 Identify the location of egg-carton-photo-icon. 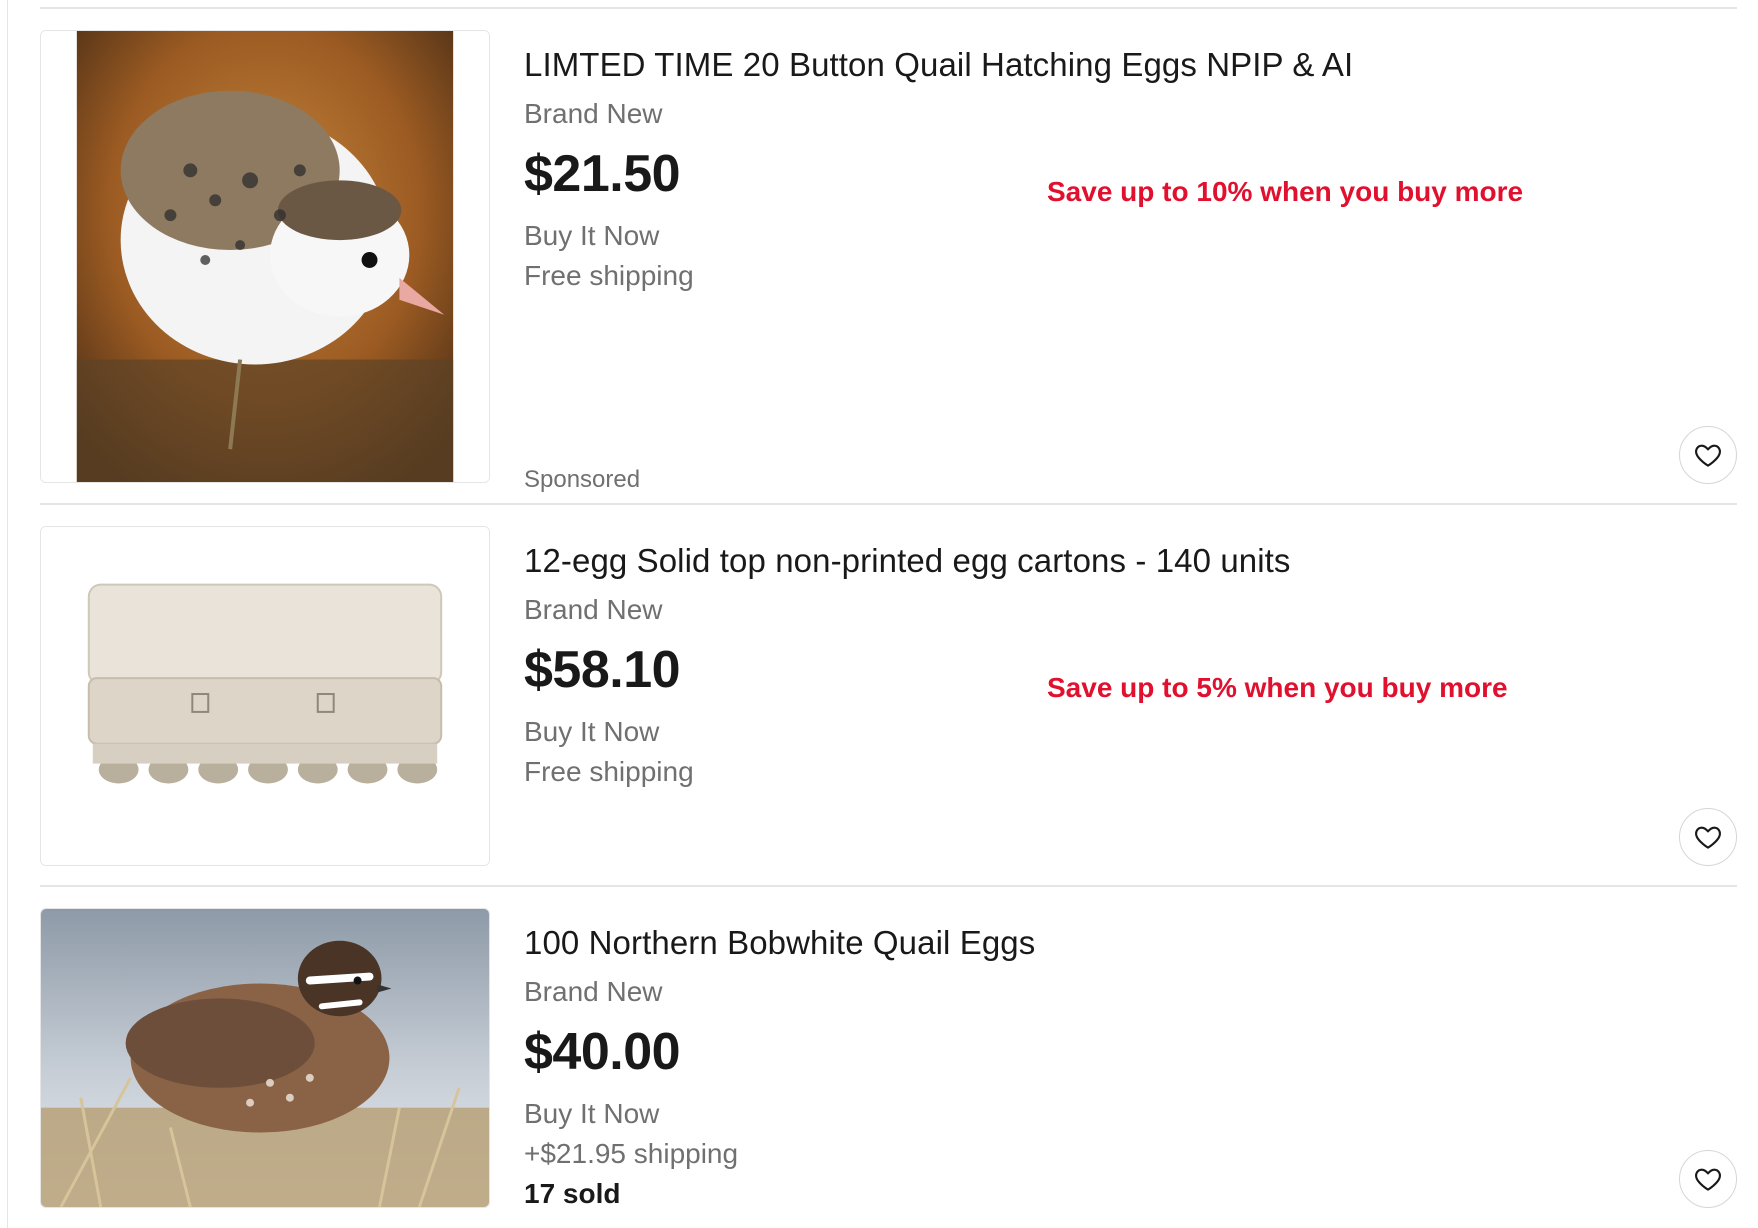
(265, 696).